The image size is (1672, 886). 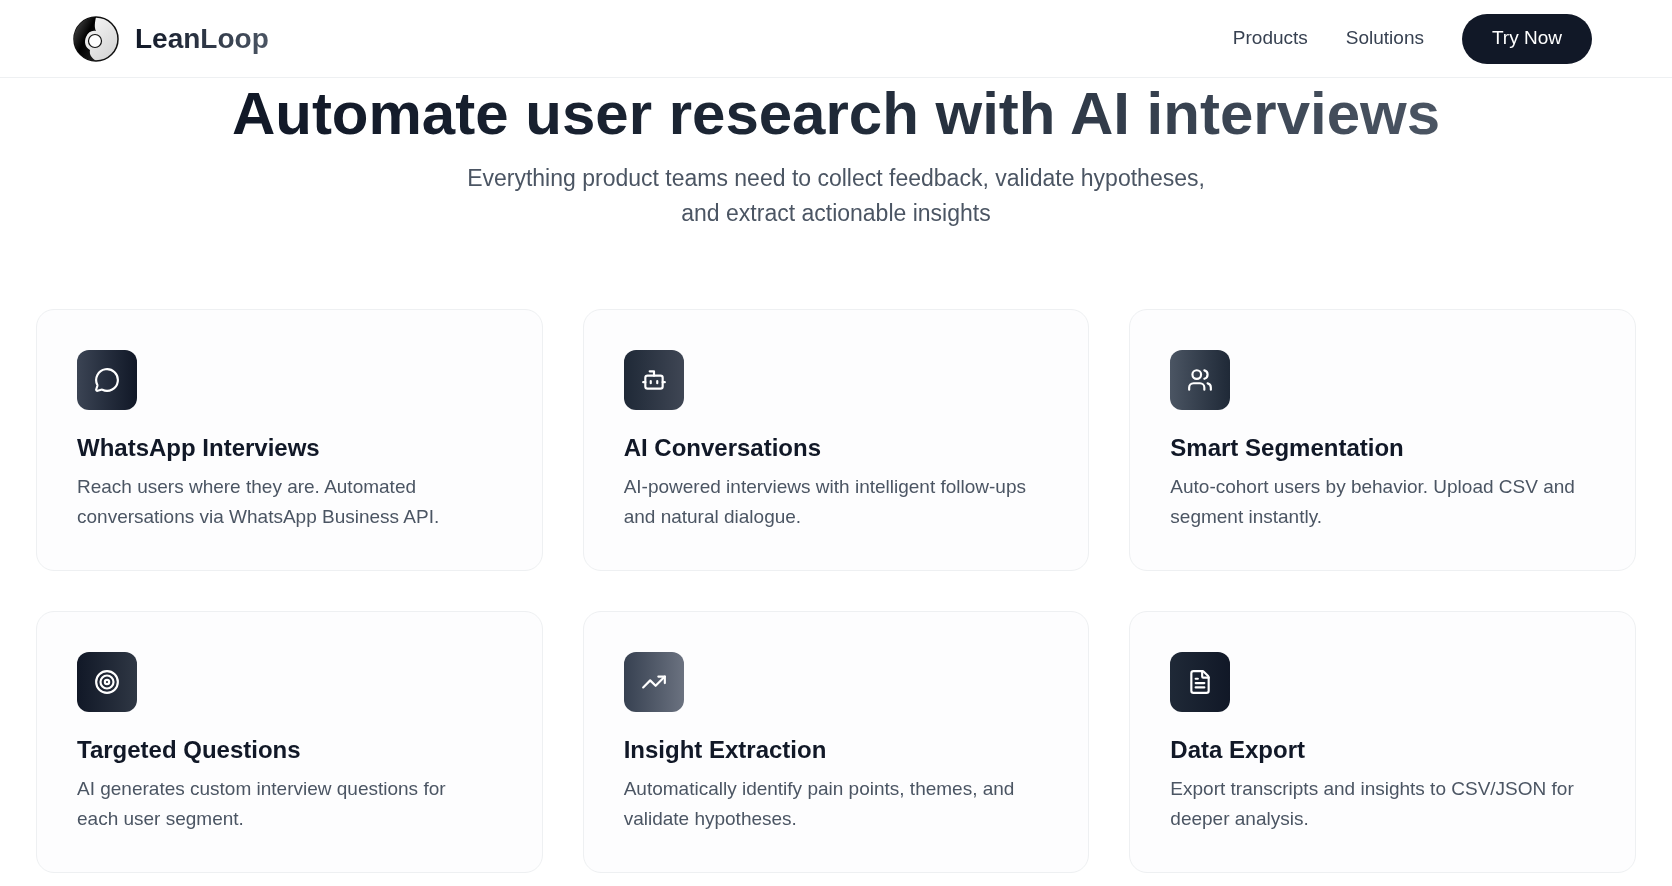 I want to click on robot-icon, so click(x=653, y=380).